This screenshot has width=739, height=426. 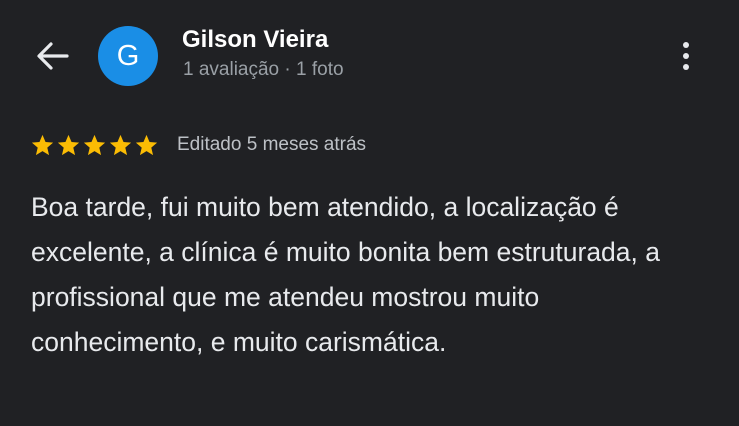 I want to click on avatar-letter: G, so click(x=128, y=55).